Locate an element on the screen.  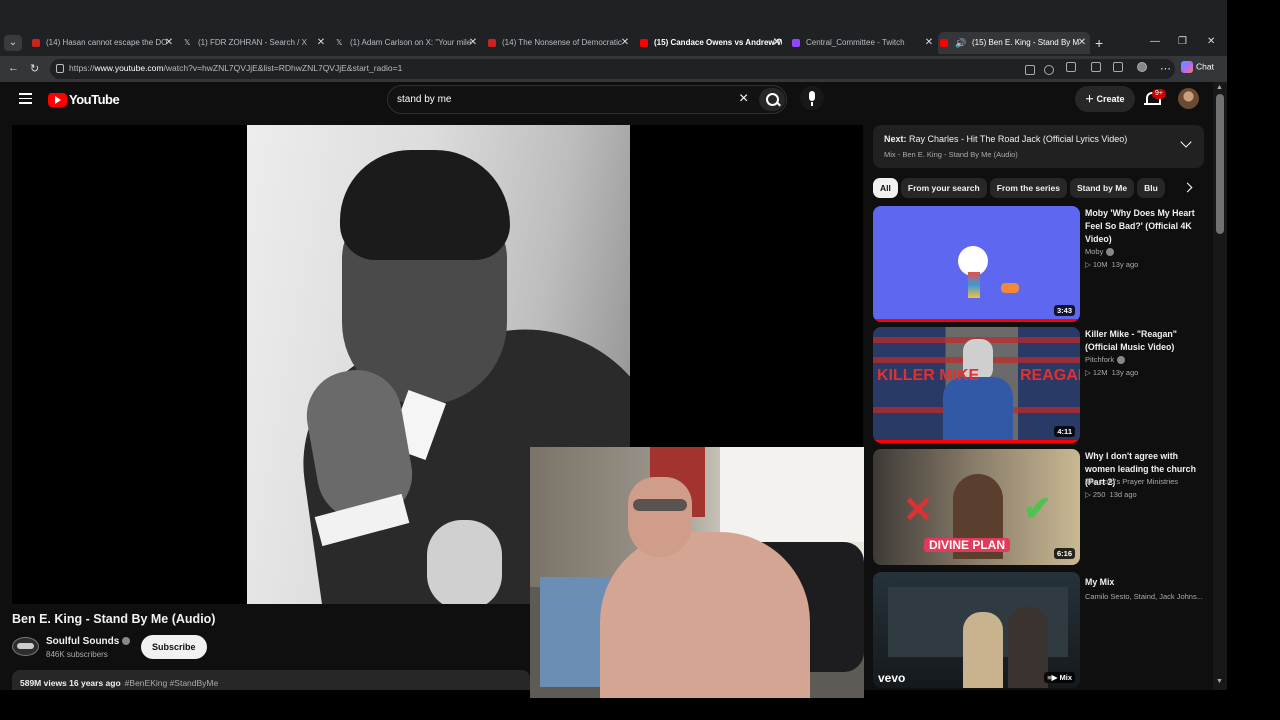
subscribe-button: Subscribe is located at coordinates (174, 647).